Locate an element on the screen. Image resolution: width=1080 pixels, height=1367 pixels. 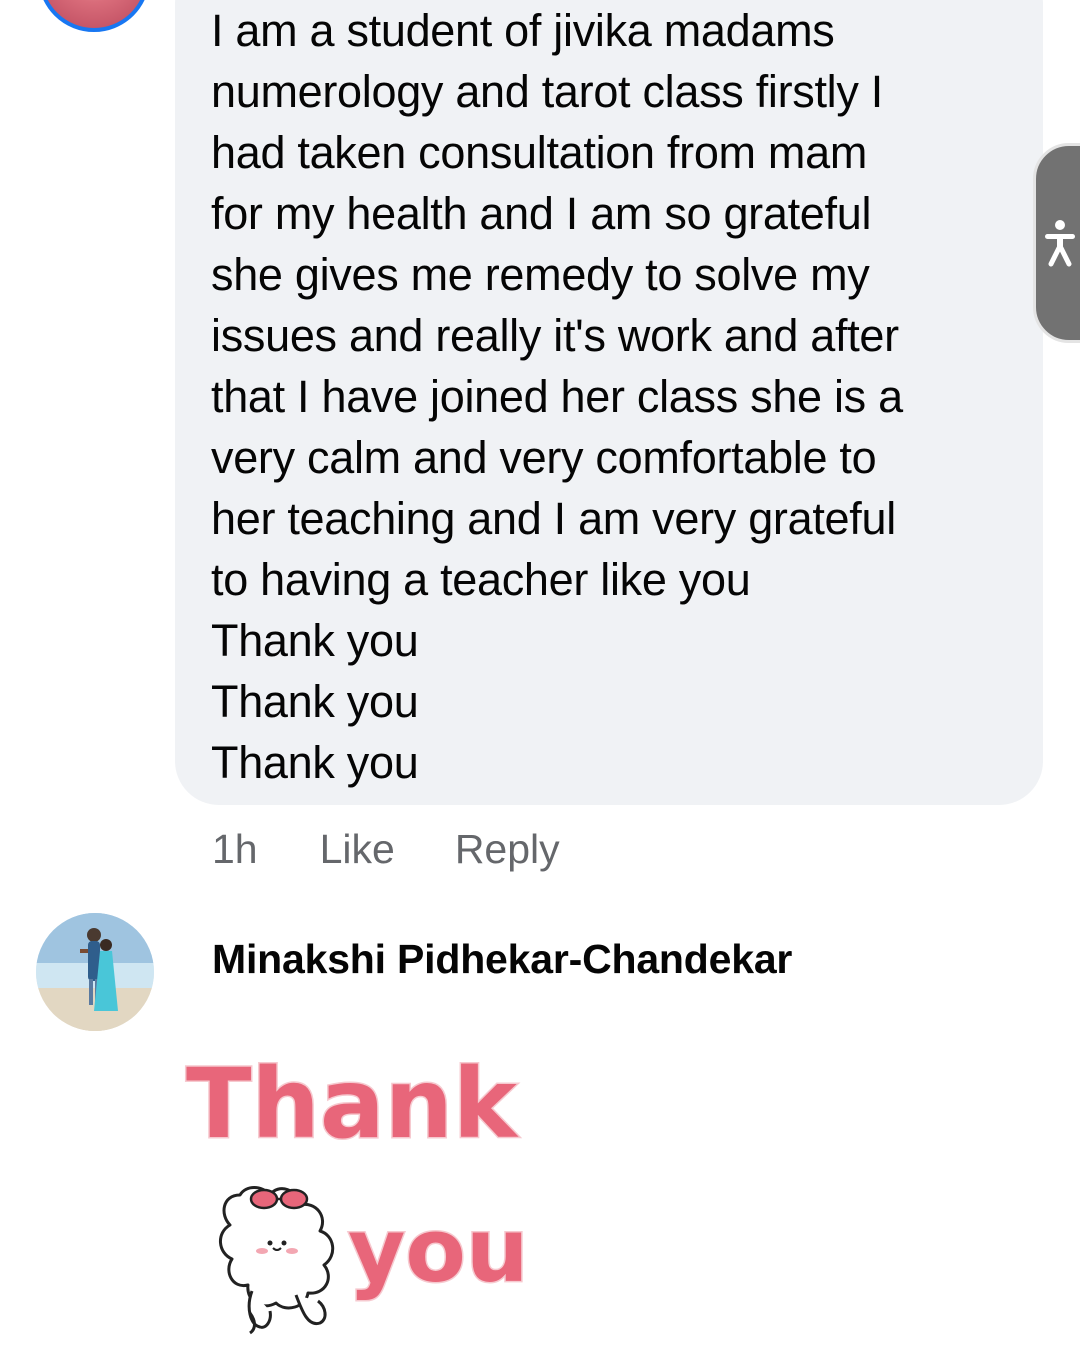
like-button: Like is located at coordinates (357, 849).